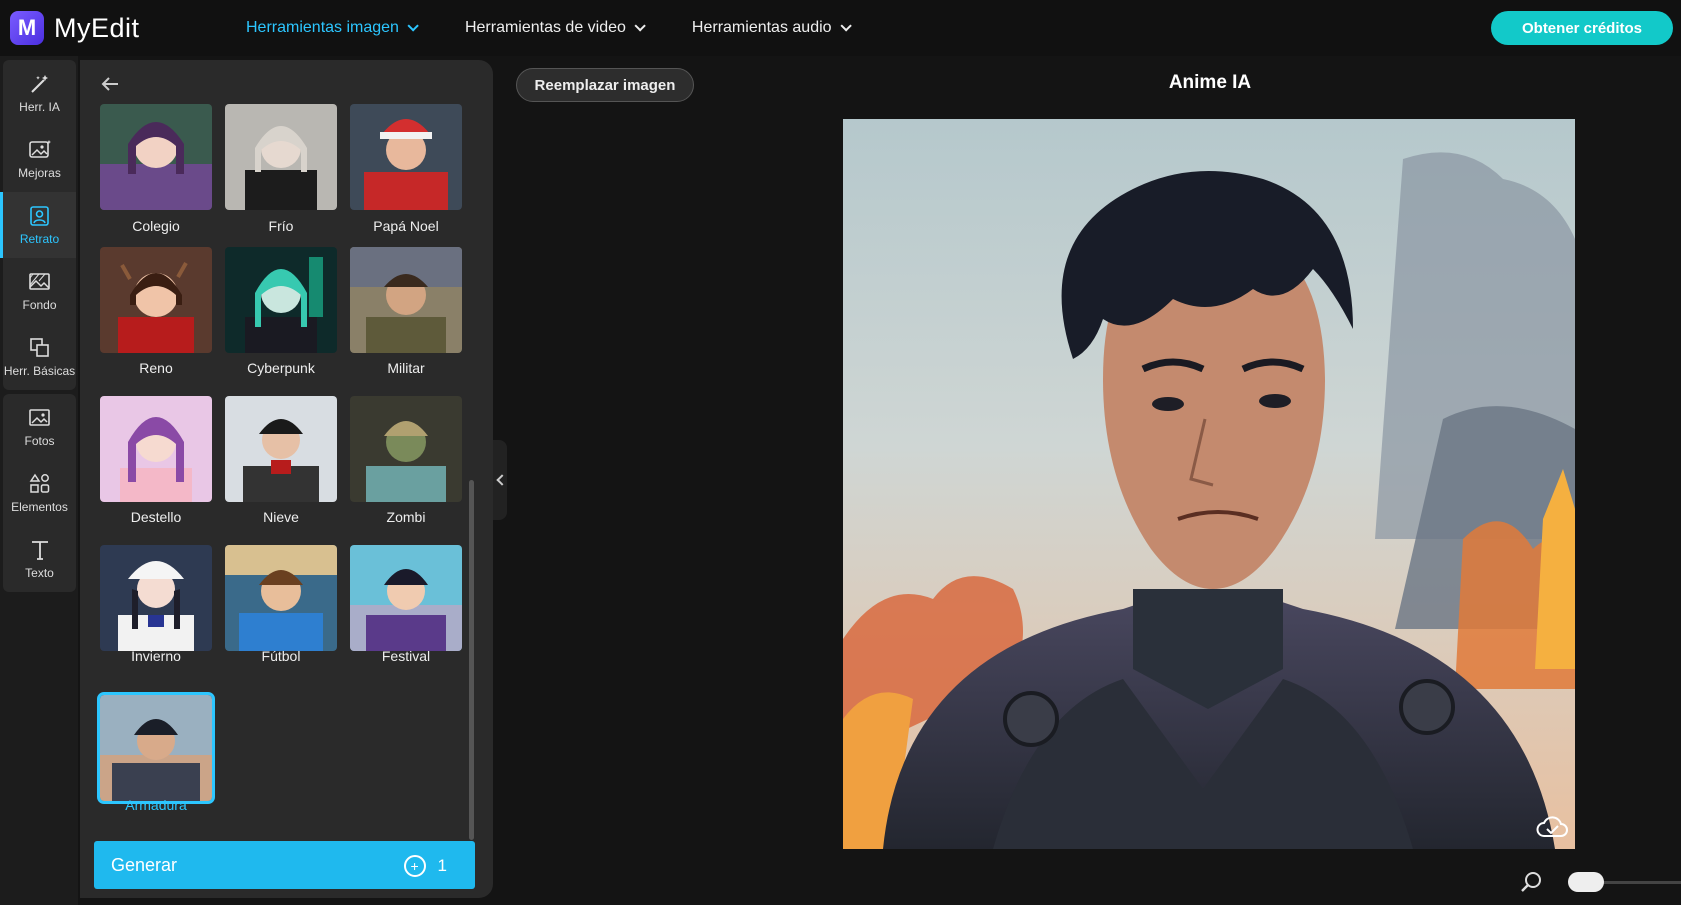 This screenshot has width=1681, height=905. What do you see at coordinates (39, 573) in the screenshot?
I see `rail-item-label: Texto` at bounding box center [39, 573].